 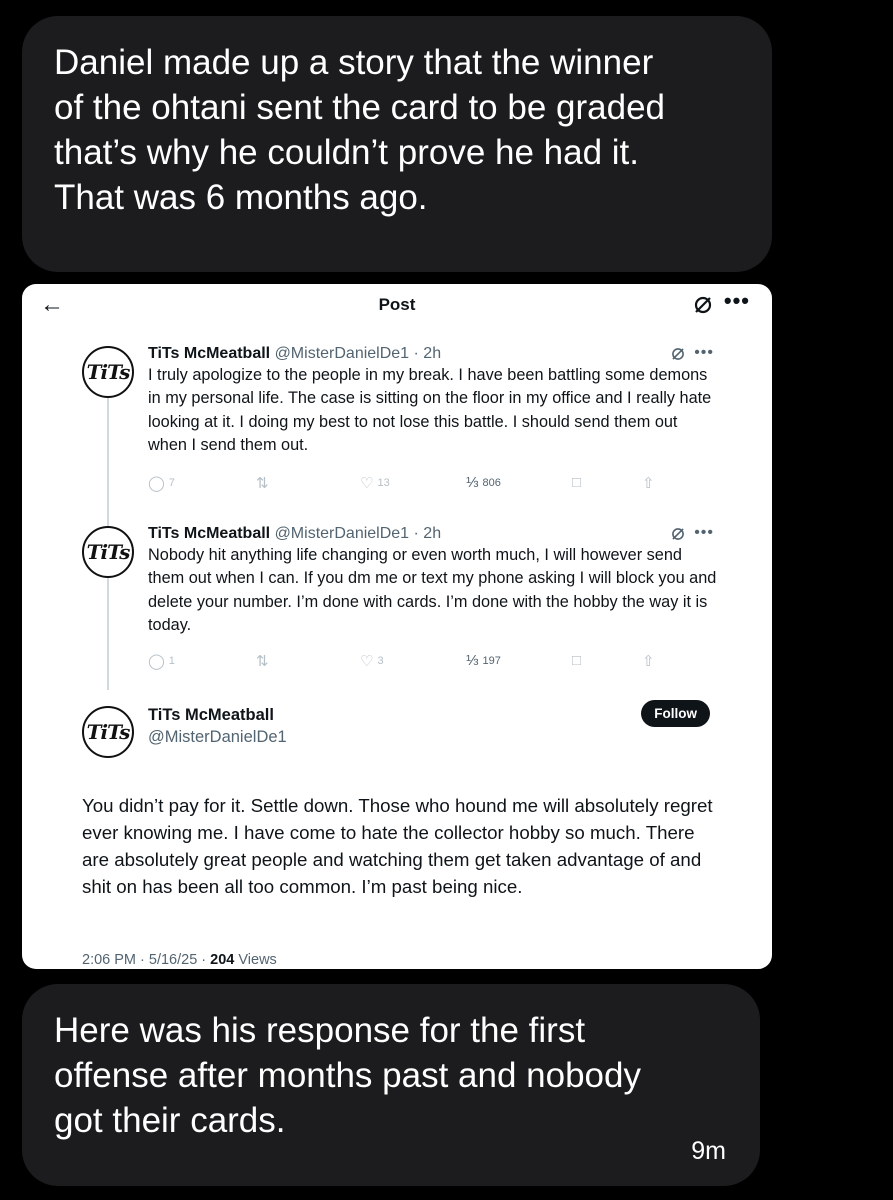 I want to click on post-timestamp: 2:06 PM · 5/16/25 ·, so click(x=146, y=960).